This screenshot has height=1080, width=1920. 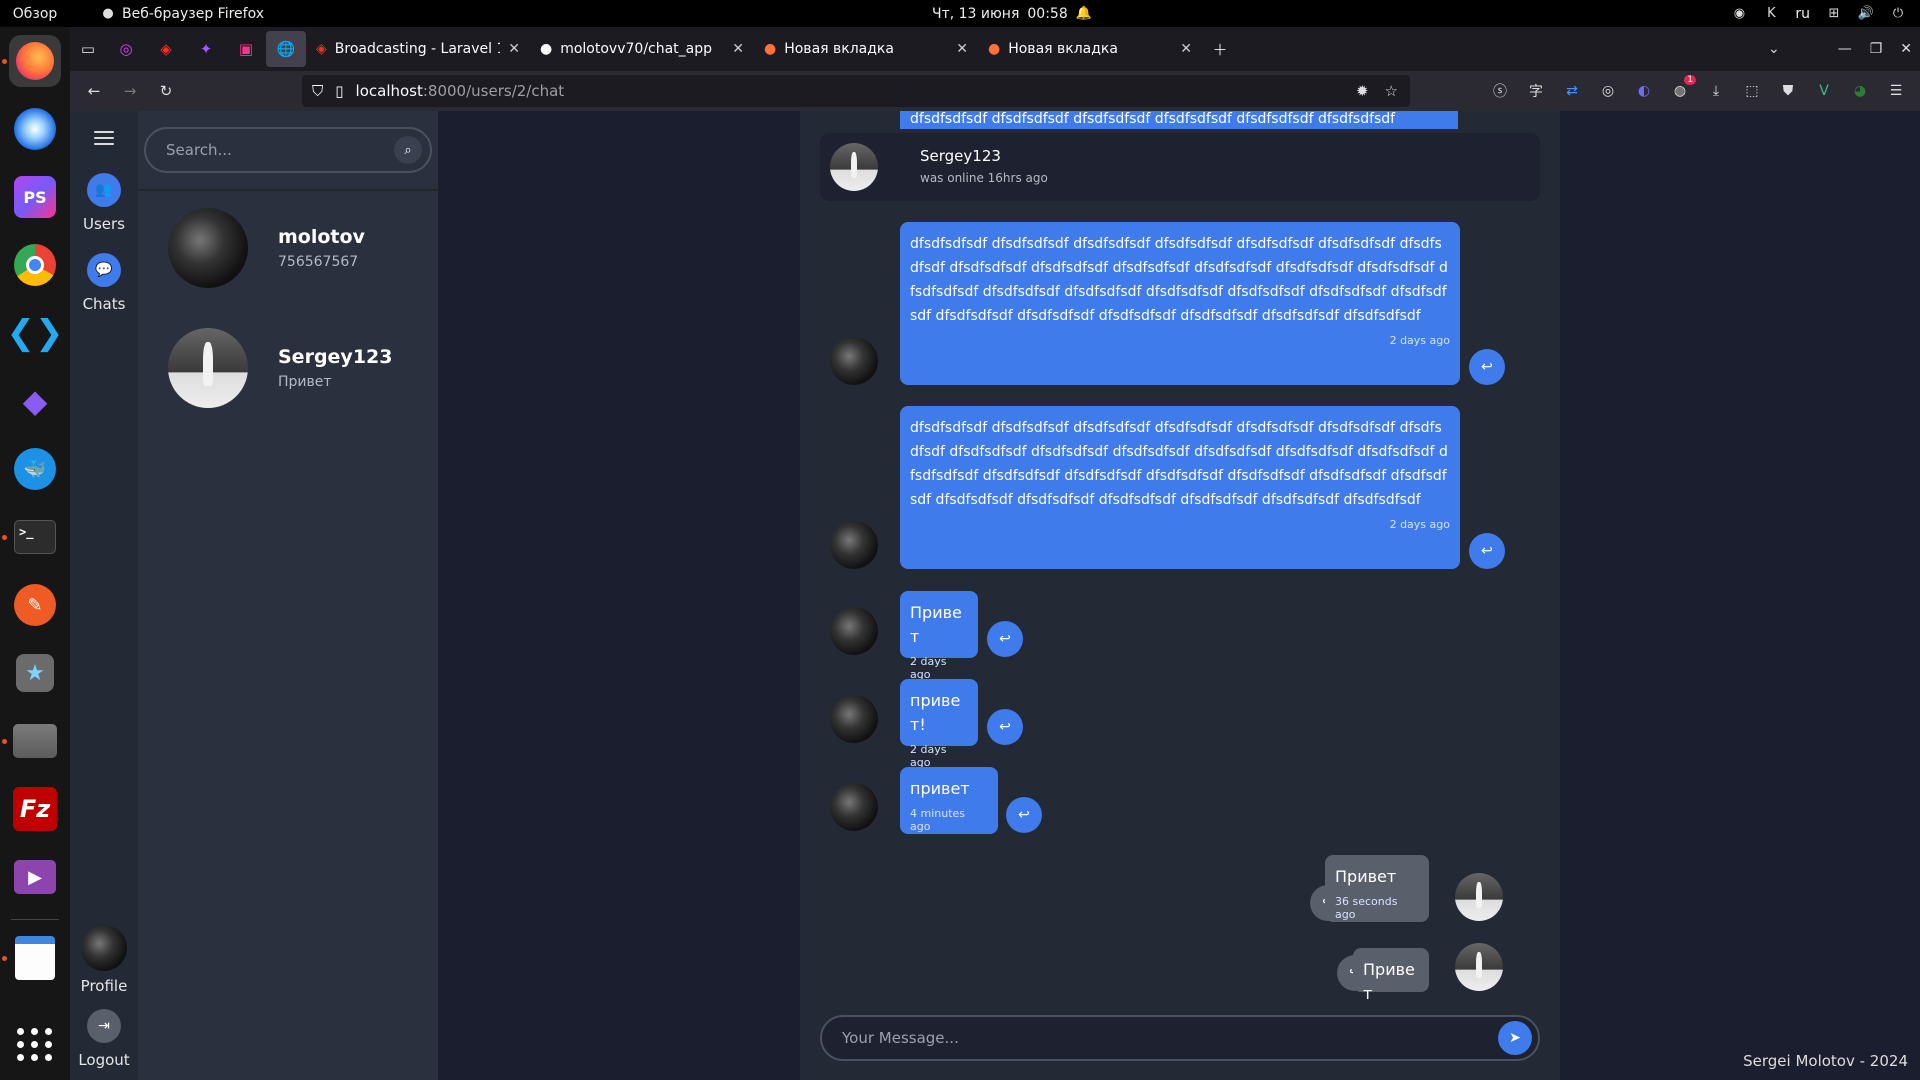 I want to click on message-bubble: Привет 36 seconds ago, so click(x=1377, y=888).